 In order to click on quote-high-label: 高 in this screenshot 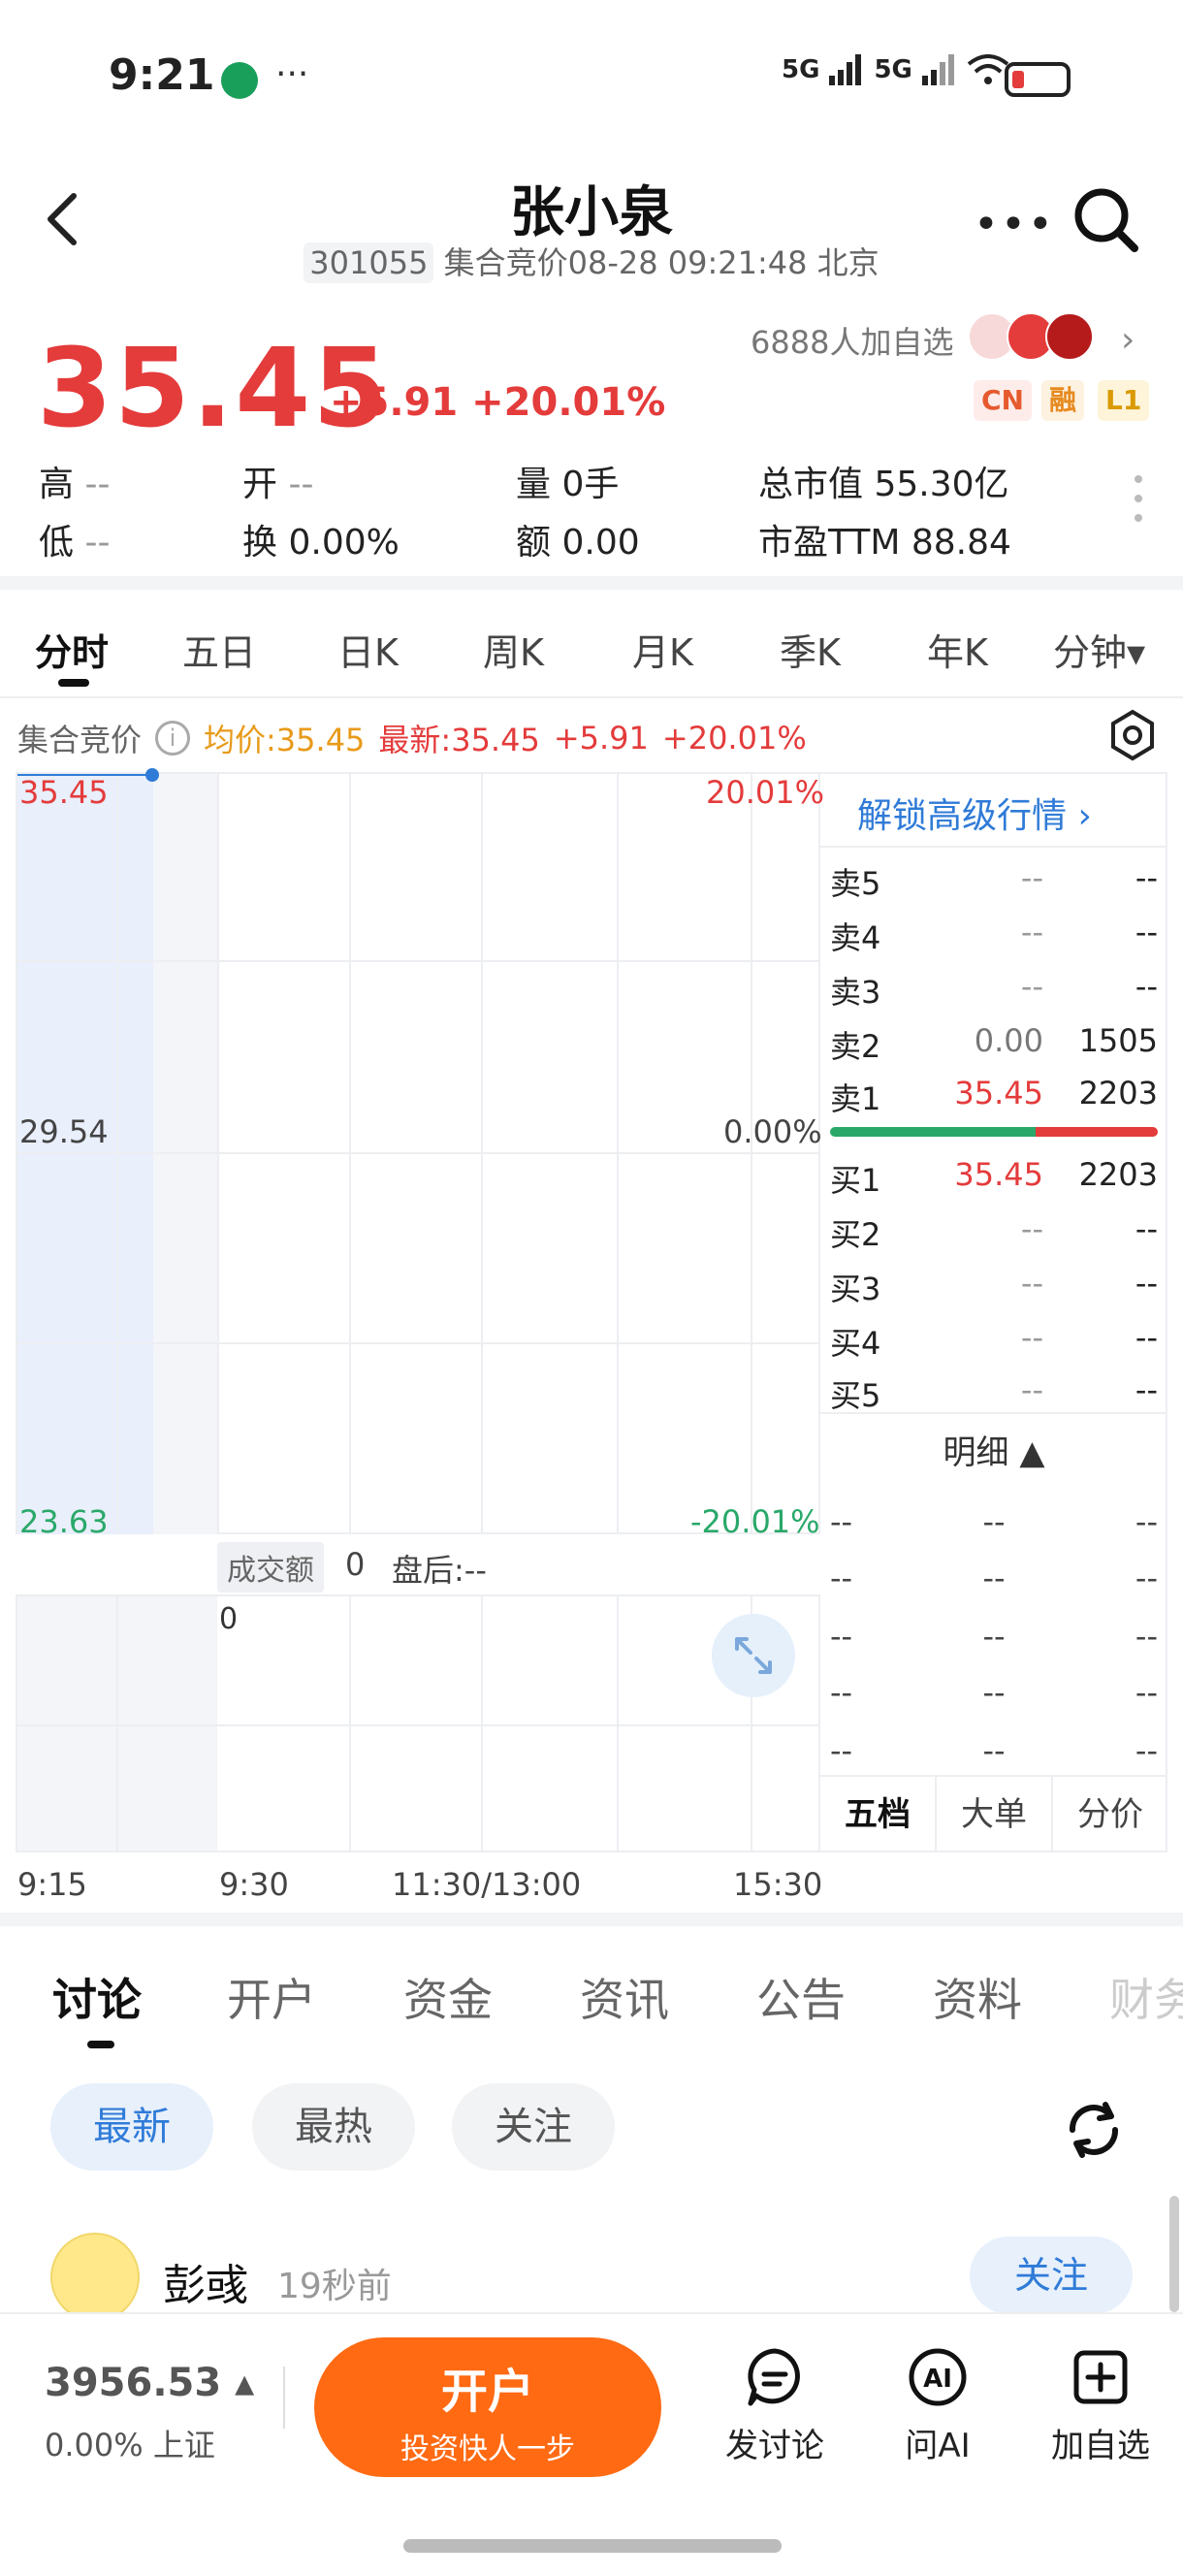, I will do `click(57, 484)`.